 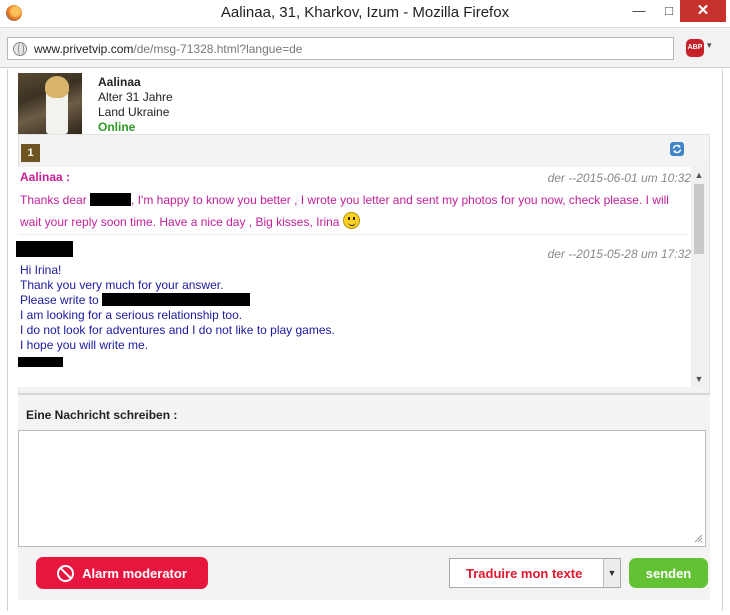 I want to click on avatar, so click(x=50, y=103).